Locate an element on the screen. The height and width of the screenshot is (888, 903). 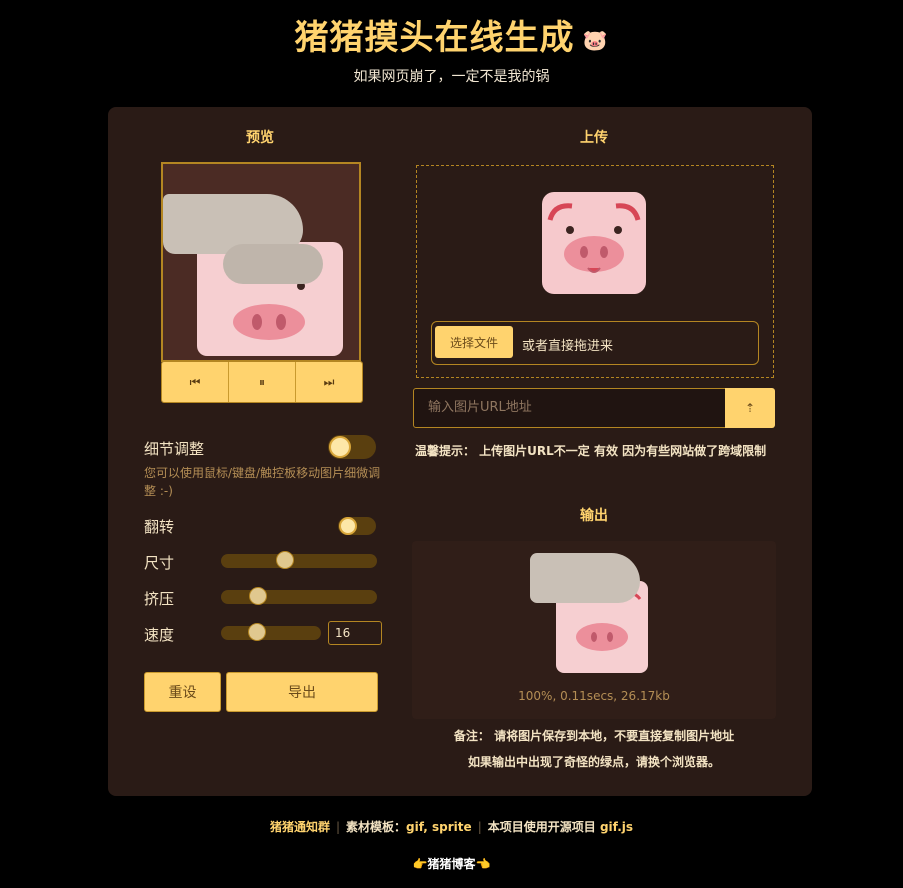
output-hand-image is located at coordinates (585, 578).